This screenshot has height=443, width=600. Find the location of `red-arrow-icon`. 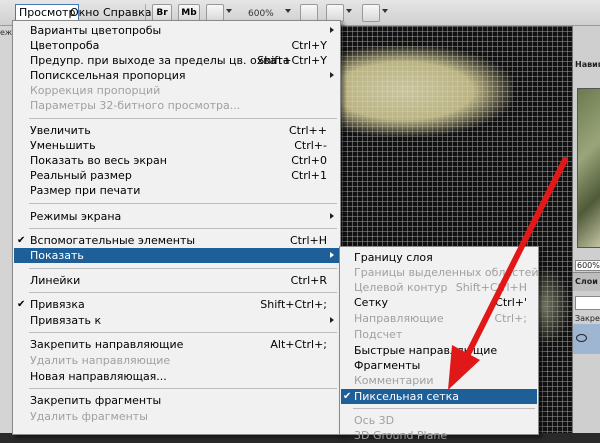

red-arrow-icon is located at coordinates (508, 273).